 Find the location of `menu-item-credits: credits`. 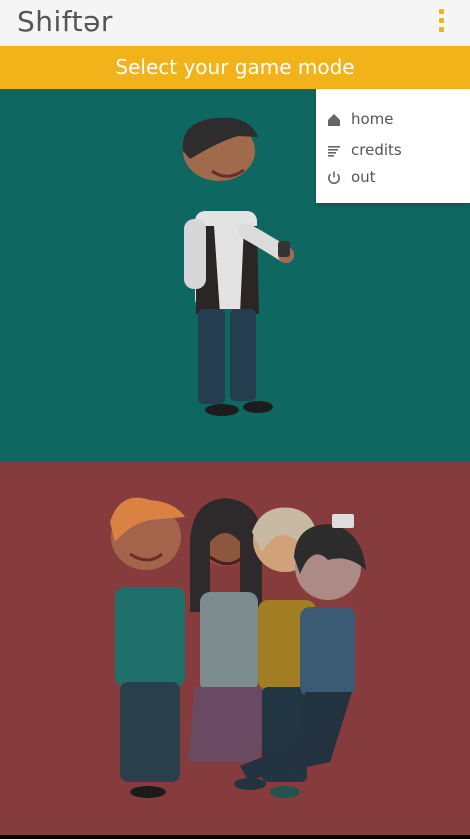

menu-item-credits: credits is located at coordinates (393, 151).